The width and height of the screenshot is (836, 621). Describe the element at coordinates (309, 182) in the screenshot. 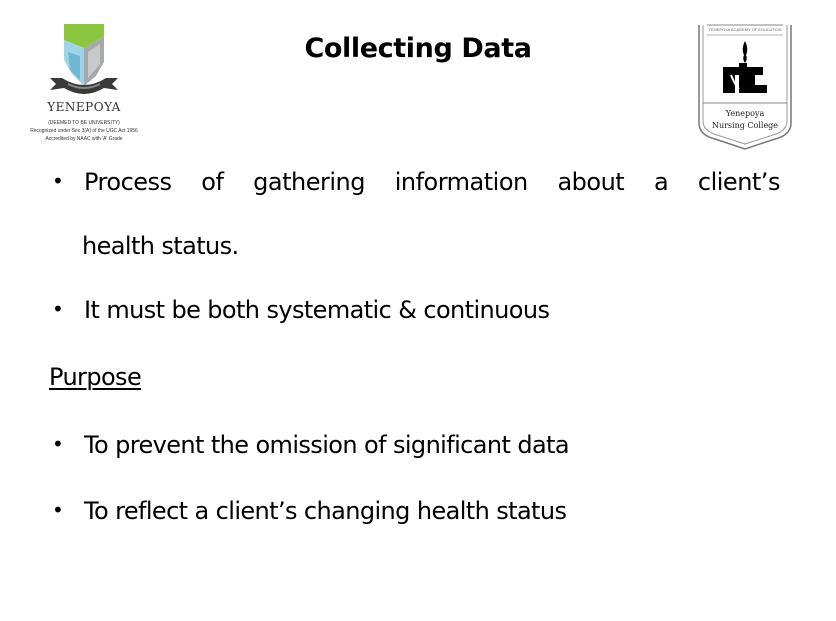

I see `bullet-word: gathering` at that location.